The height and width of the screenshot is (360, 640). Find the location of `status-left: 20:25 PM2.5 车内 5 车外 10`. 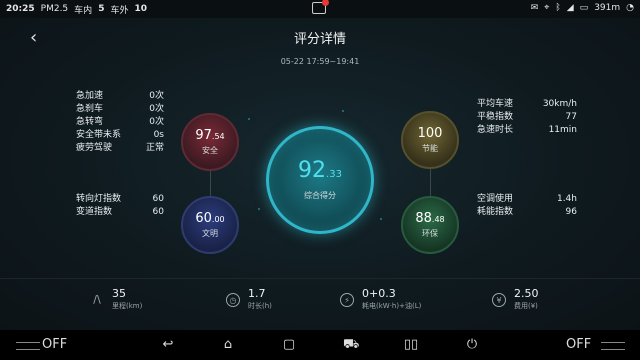

status-left: 20:25 PM2.5 车内 5 车外 10 is located at coordinates (76, 9).